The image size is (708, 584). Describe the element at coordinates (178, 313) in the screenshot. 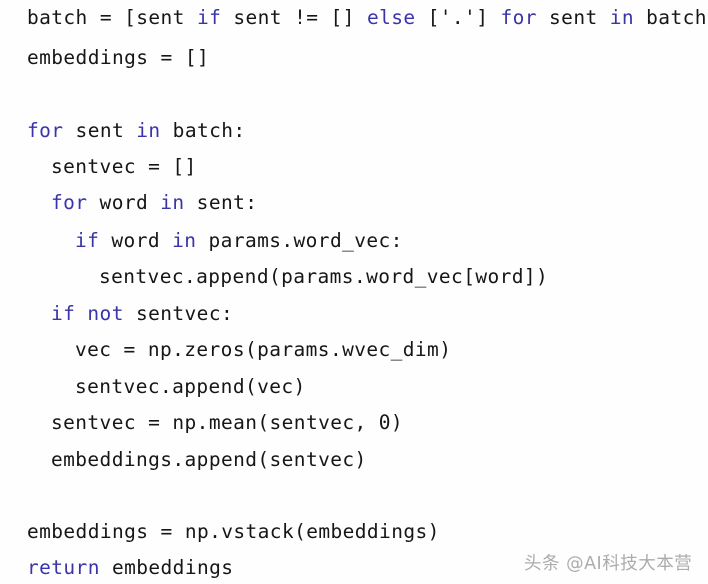

I see `code-text: sentvec:` at that location.